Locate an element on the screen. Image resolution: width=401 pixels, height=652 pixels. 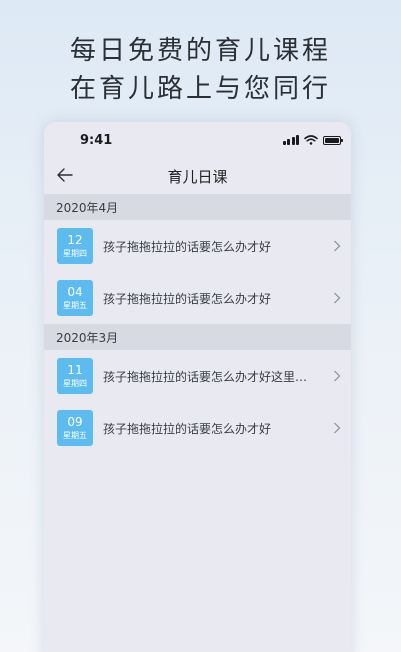
section-header: 2020年3月 is located at coordinates (197, 337).